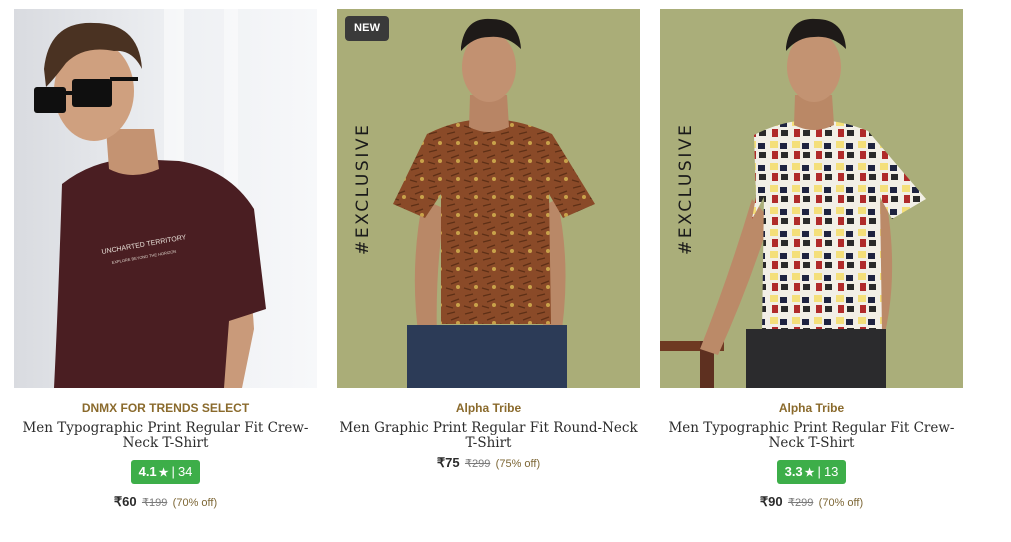  What do you see at coordinates (367, 28) in the screenshot?
I see `new-badge: NEW` at bounding box center [367, 28].